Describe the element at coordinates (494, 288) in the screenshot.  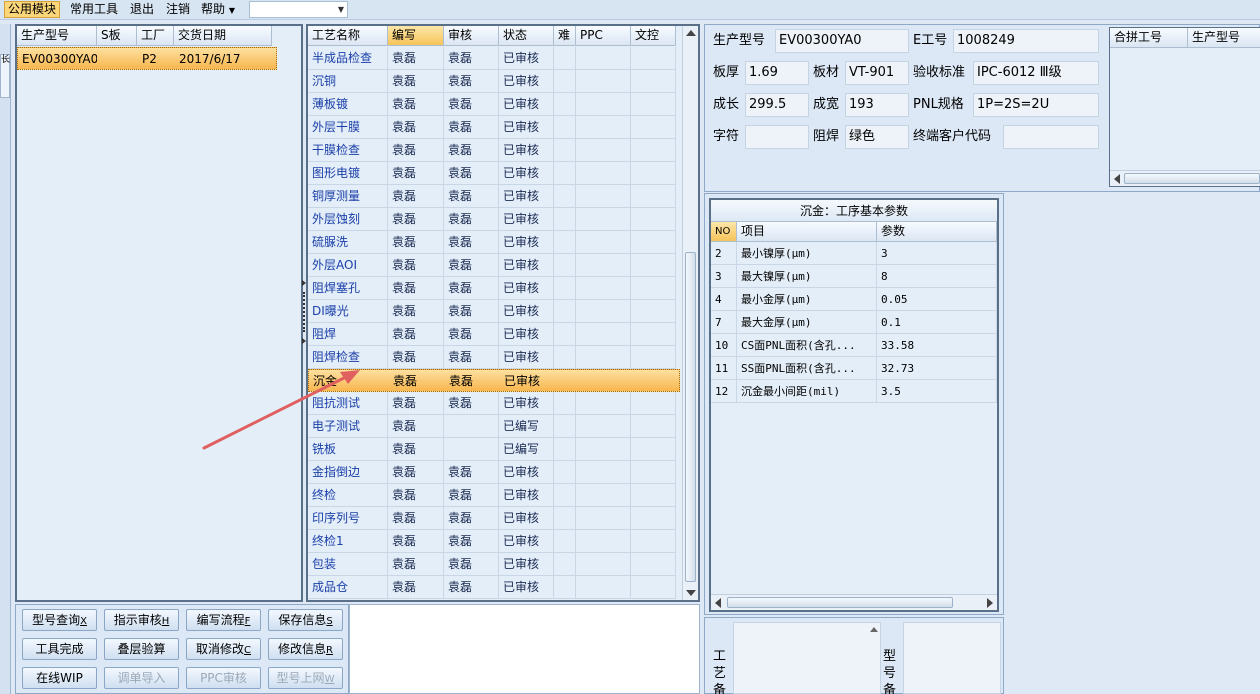
I see `table-row: 阻焊塞孔 袁磊 袁磊 已审核` at that location.